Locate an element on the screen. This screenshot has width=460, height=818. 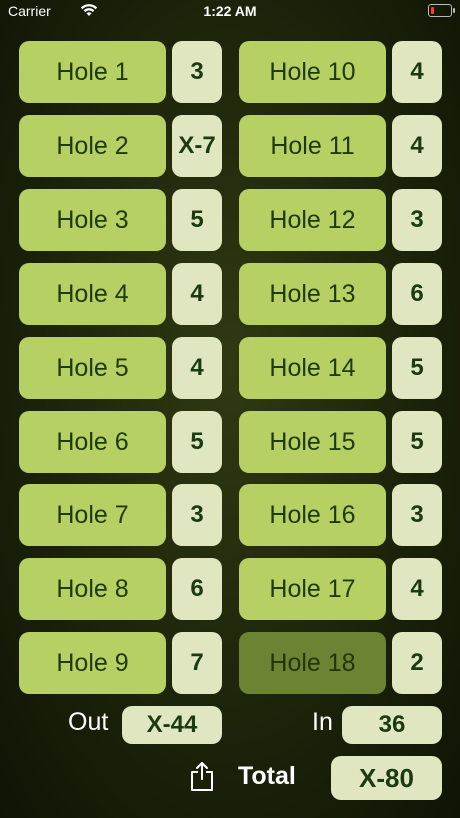
hole-button-5: Hole 5 is located at coordinates (92, 368).